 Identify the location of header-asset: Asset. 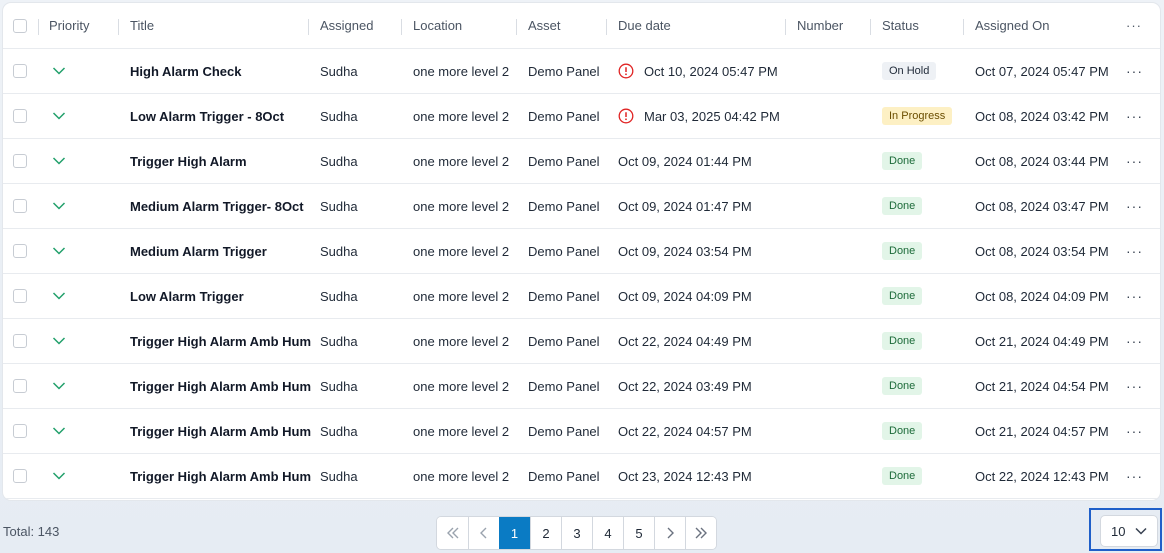
(544, 25).